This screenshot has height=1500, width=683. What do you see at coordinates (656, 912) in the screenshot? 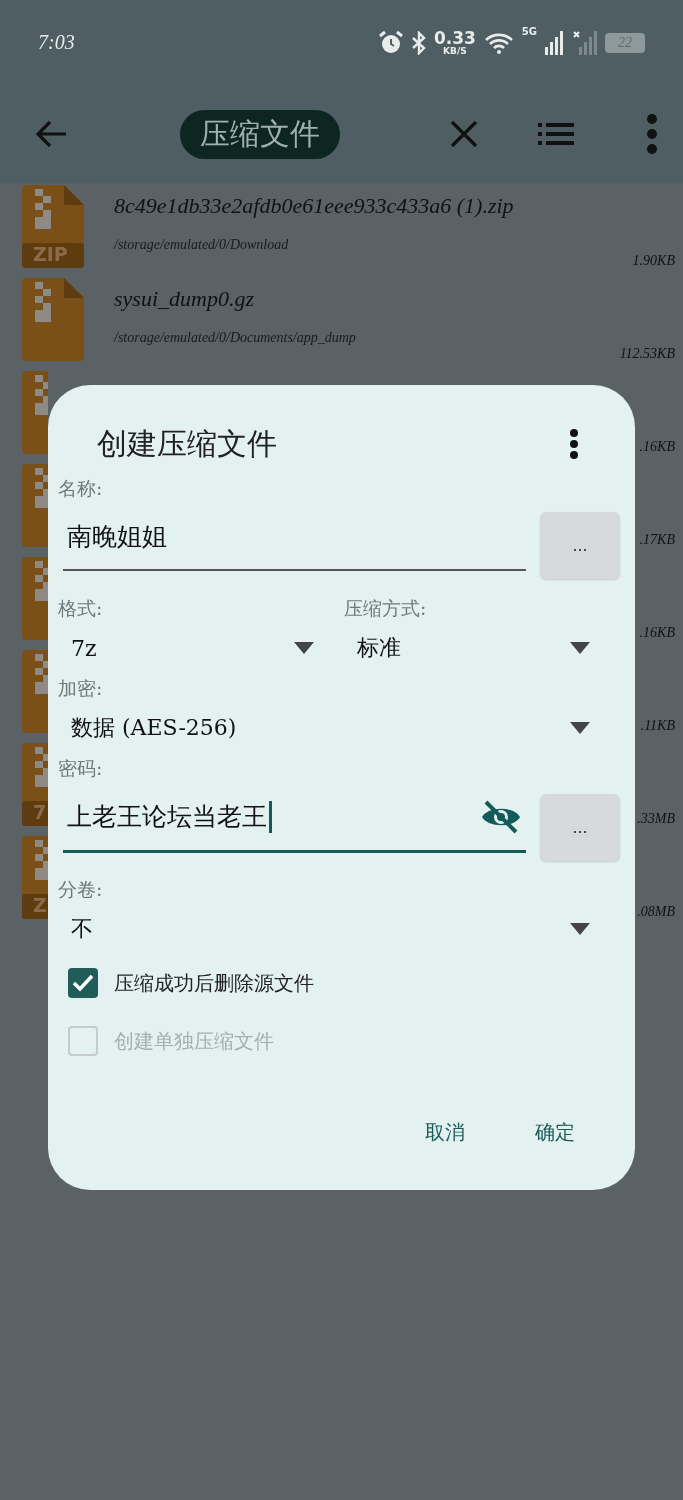
I see `file-size: .08MB` at bounding box center [656, 912].